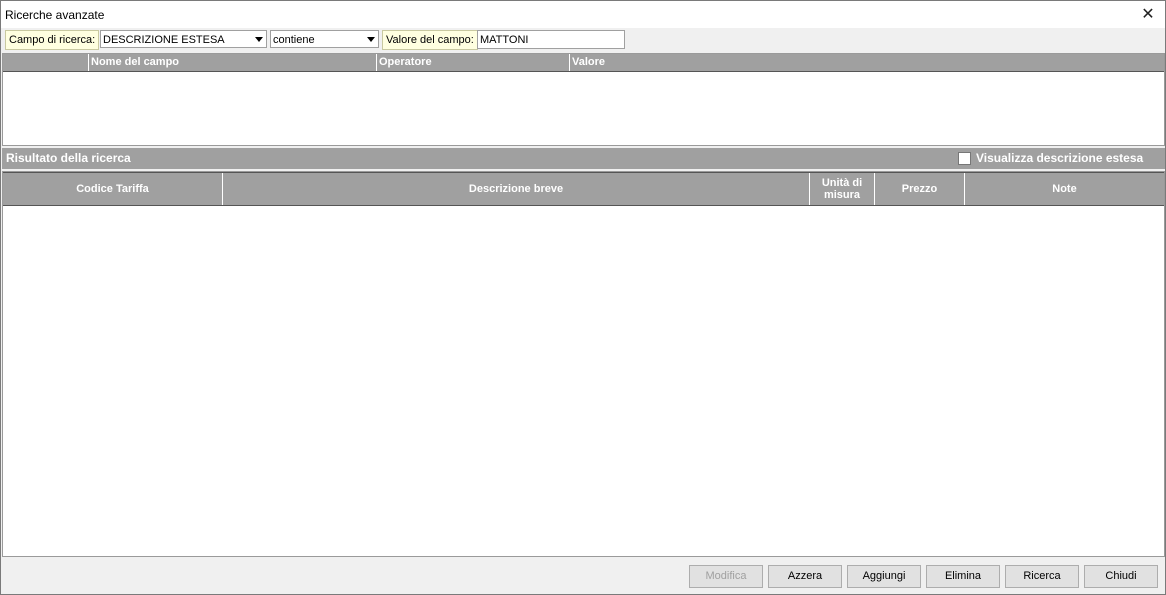 This screenshot has height=595, width=1166. What do you see at coordinates (233, 62) in the screenshot?
I see `criteria-col-field-name: Nome del campo` at bounding box center [233, 62].